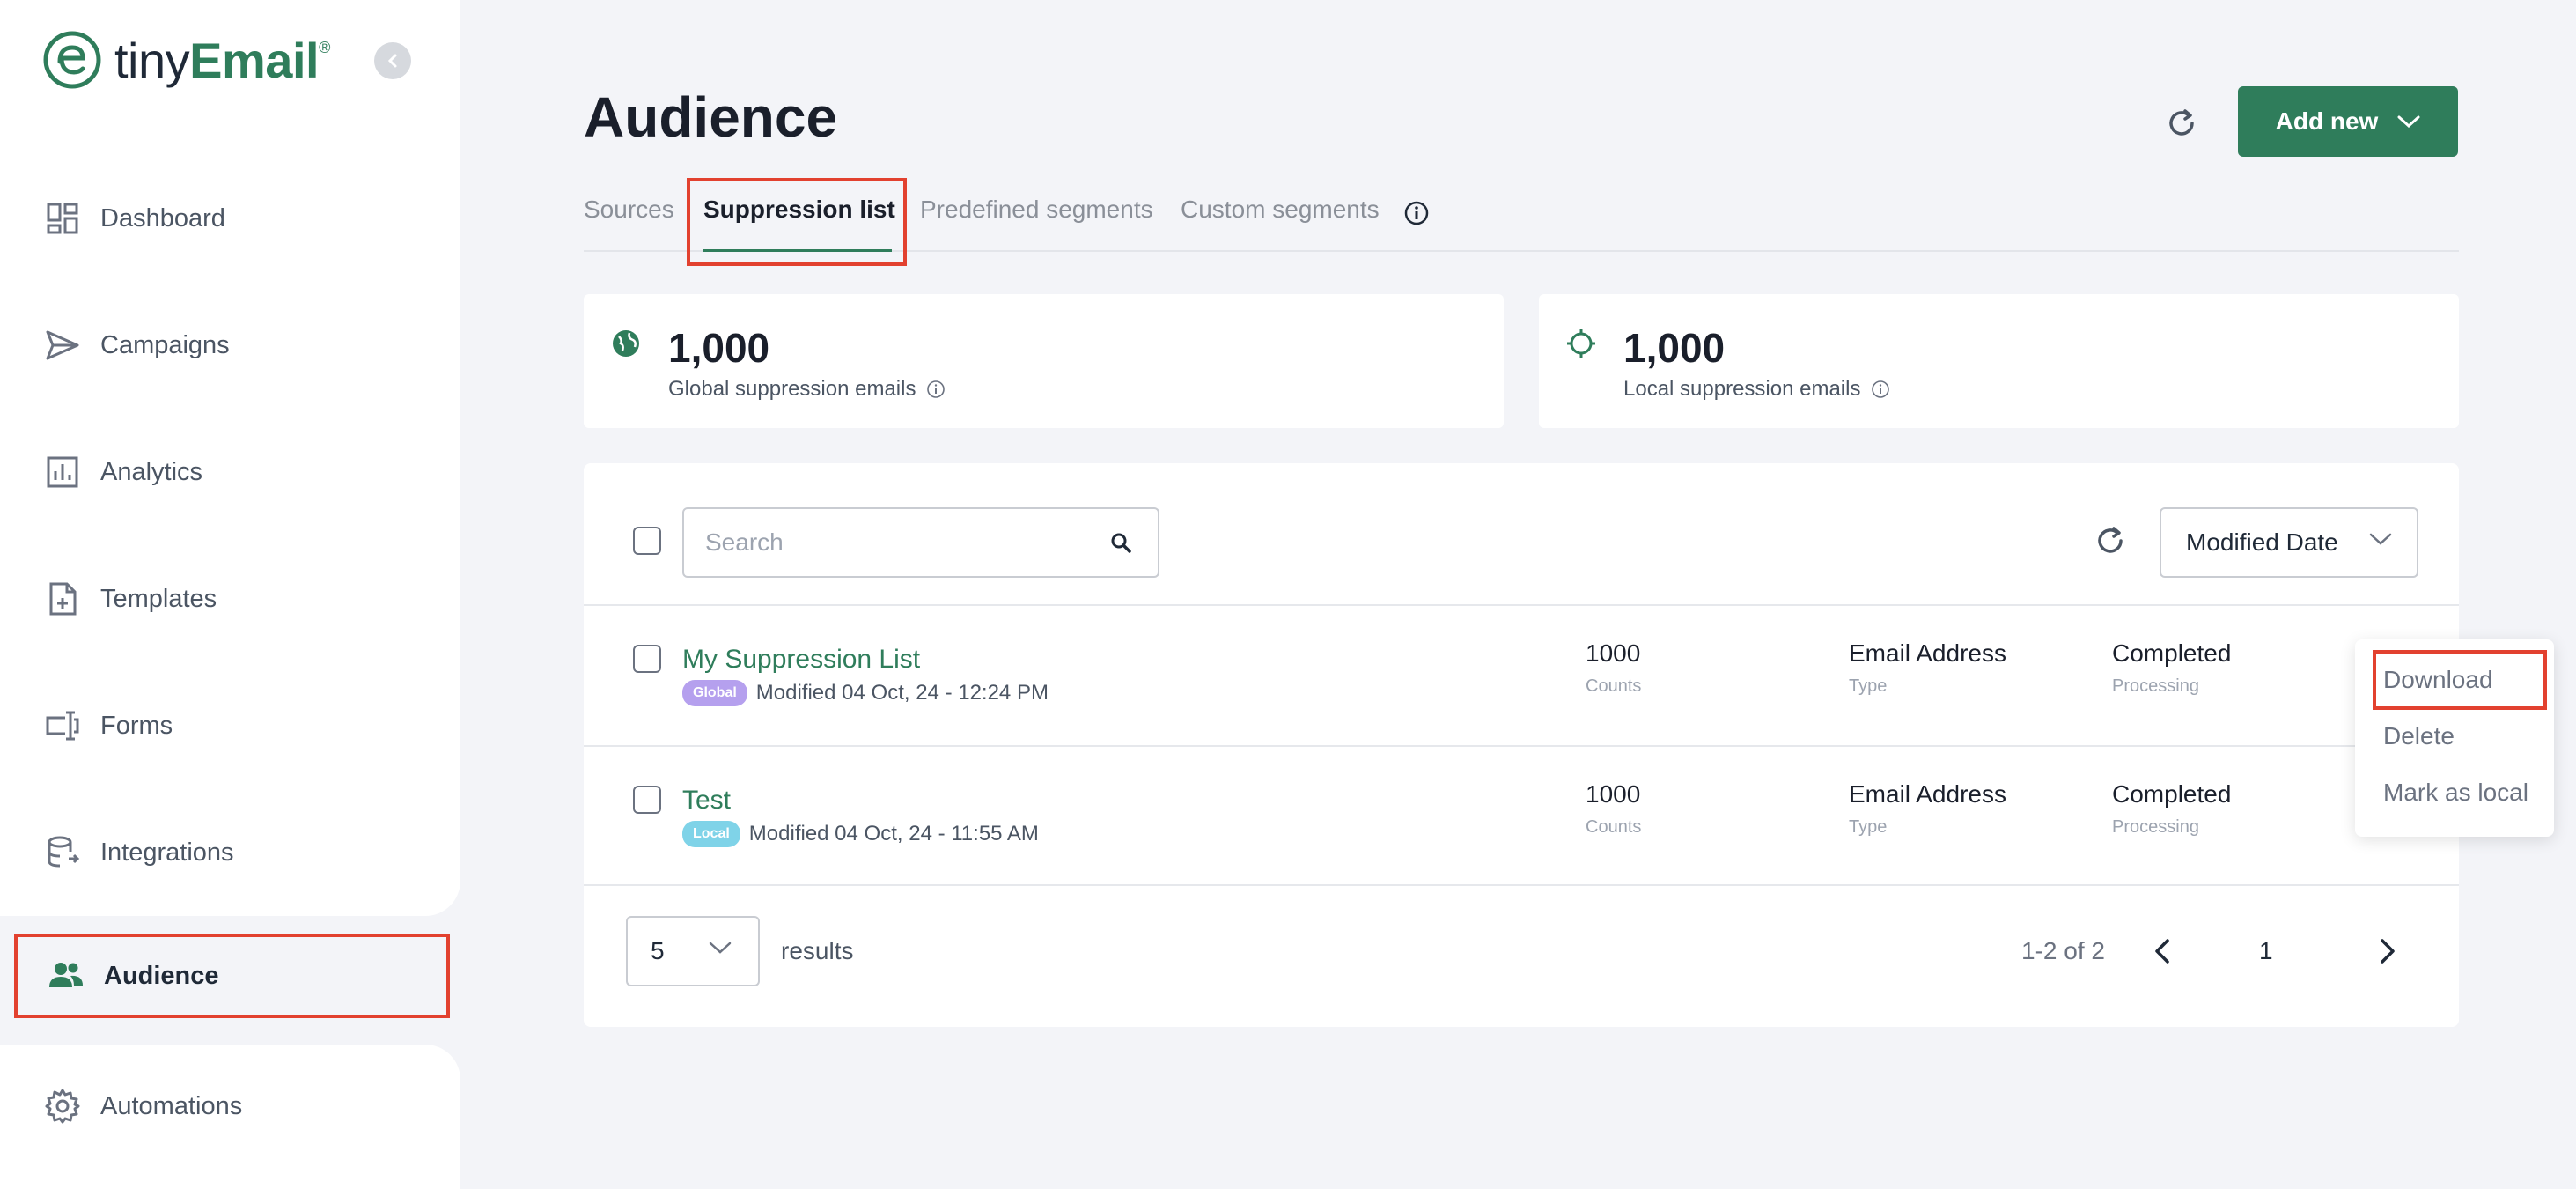  I want to click on gear-icon, so click(62, 1106).